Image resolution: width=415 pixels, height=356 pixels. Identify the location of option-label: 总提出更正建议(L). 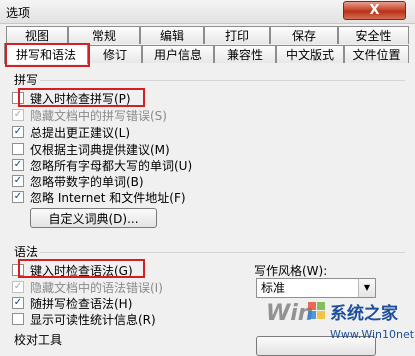
(80, 132).